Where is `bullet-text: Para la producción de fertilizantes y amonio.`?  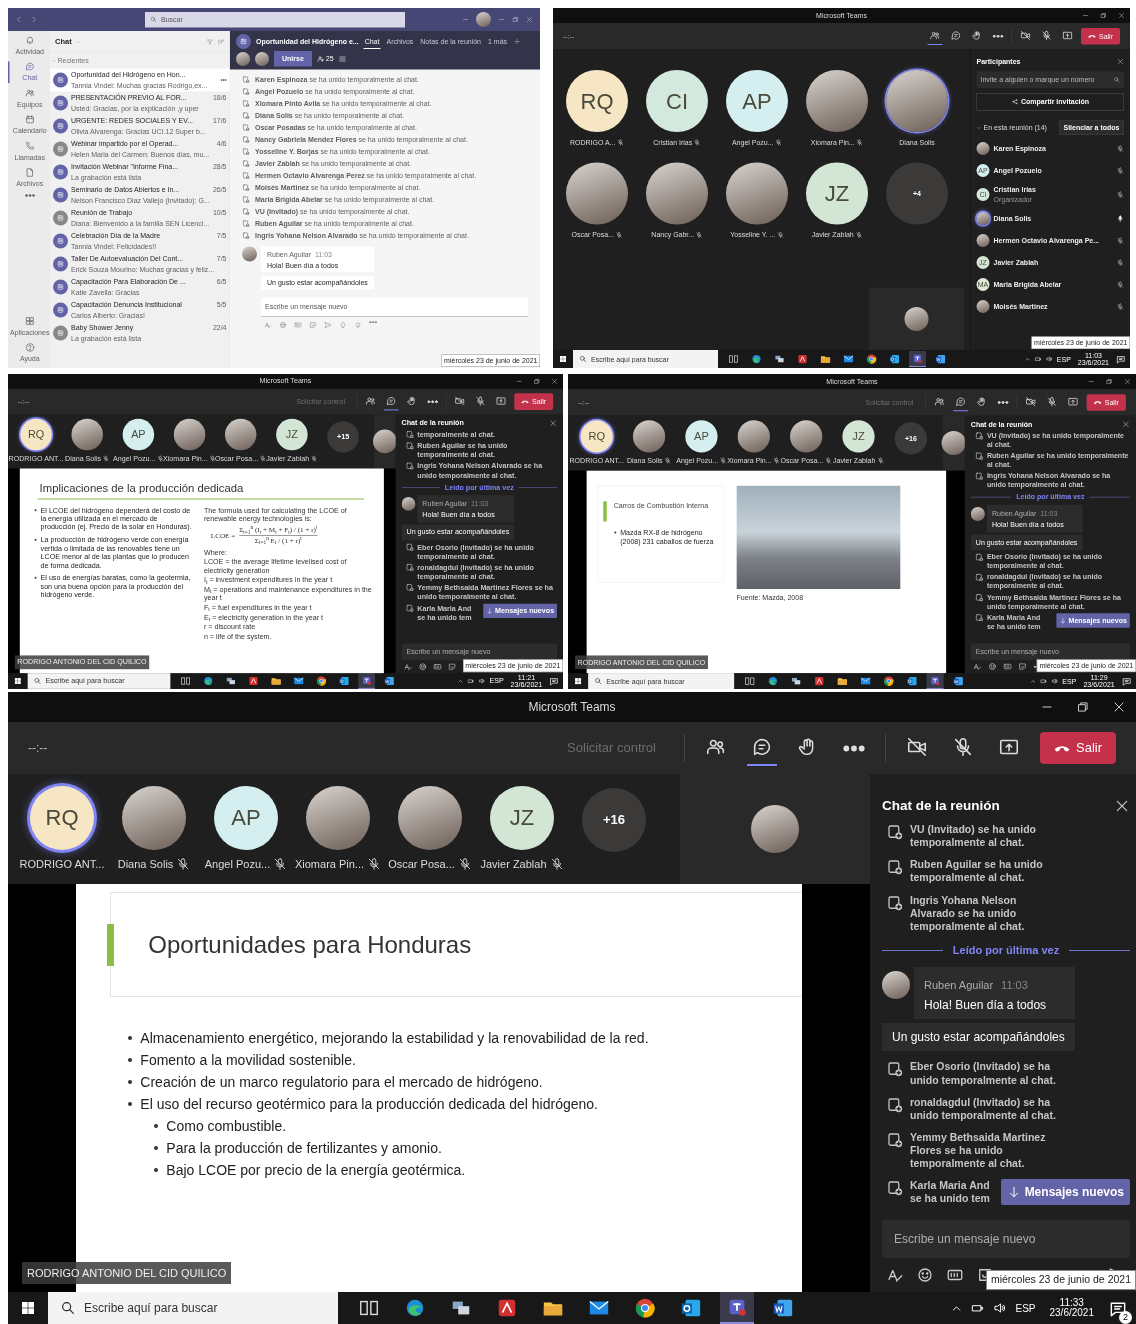
bullet-text: Para la producción de fertilizantes y amonio. is located at coordinates (304, 1149).